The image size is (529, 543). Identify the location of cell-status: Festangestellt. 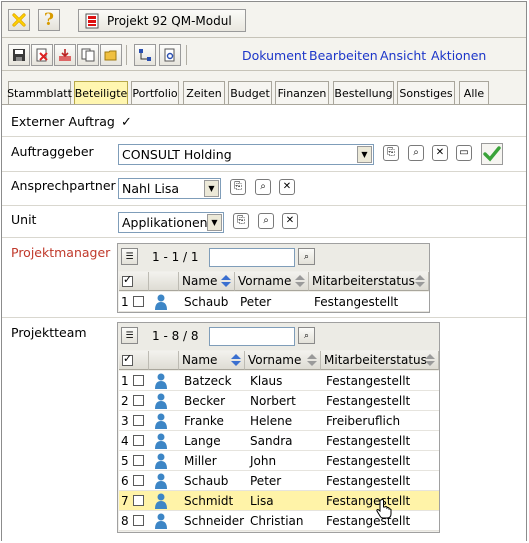
(368, 381).